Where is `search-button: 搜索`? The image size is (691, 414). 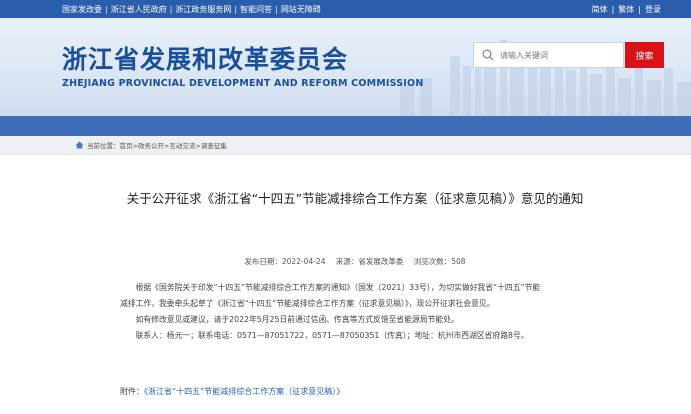
search-button: 搜索 is located at coordinates (644, 55).